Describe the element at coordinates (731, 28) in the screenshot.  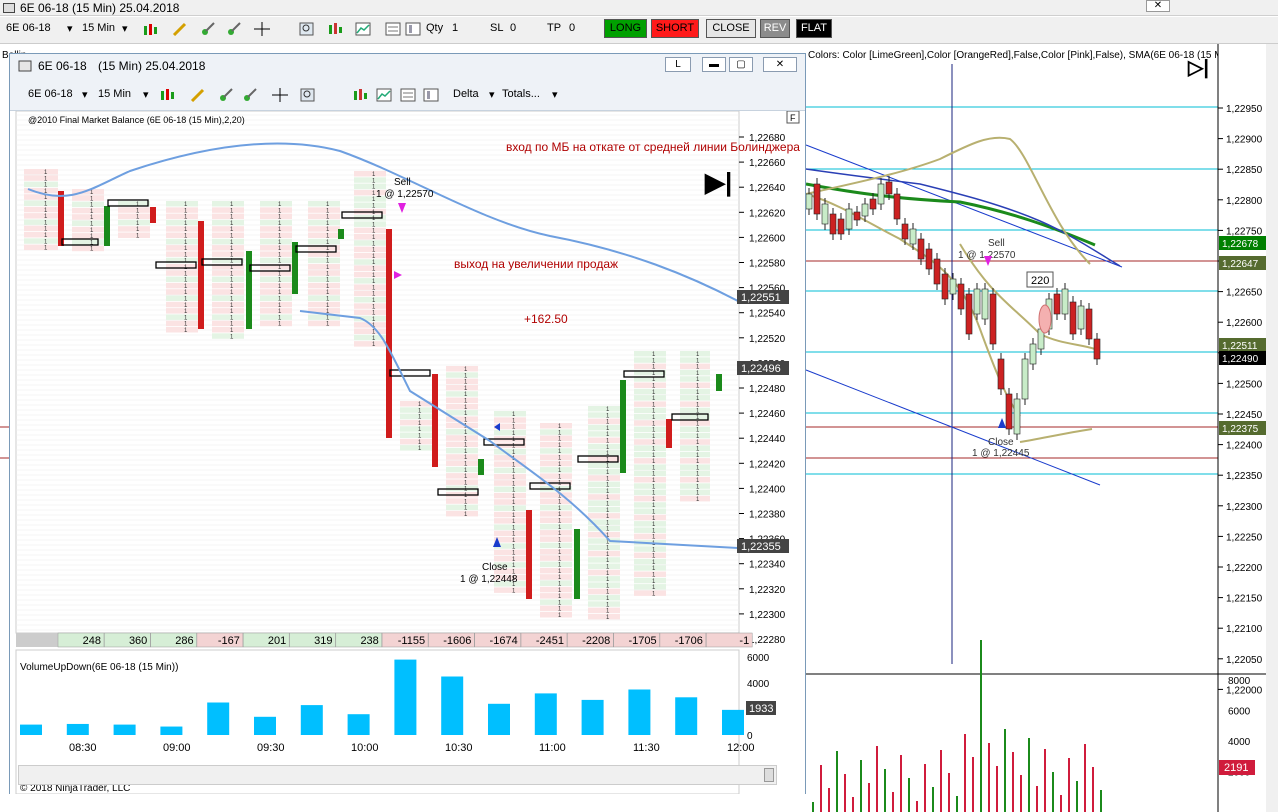
I see `close-position-button: CLOSE` at that location.